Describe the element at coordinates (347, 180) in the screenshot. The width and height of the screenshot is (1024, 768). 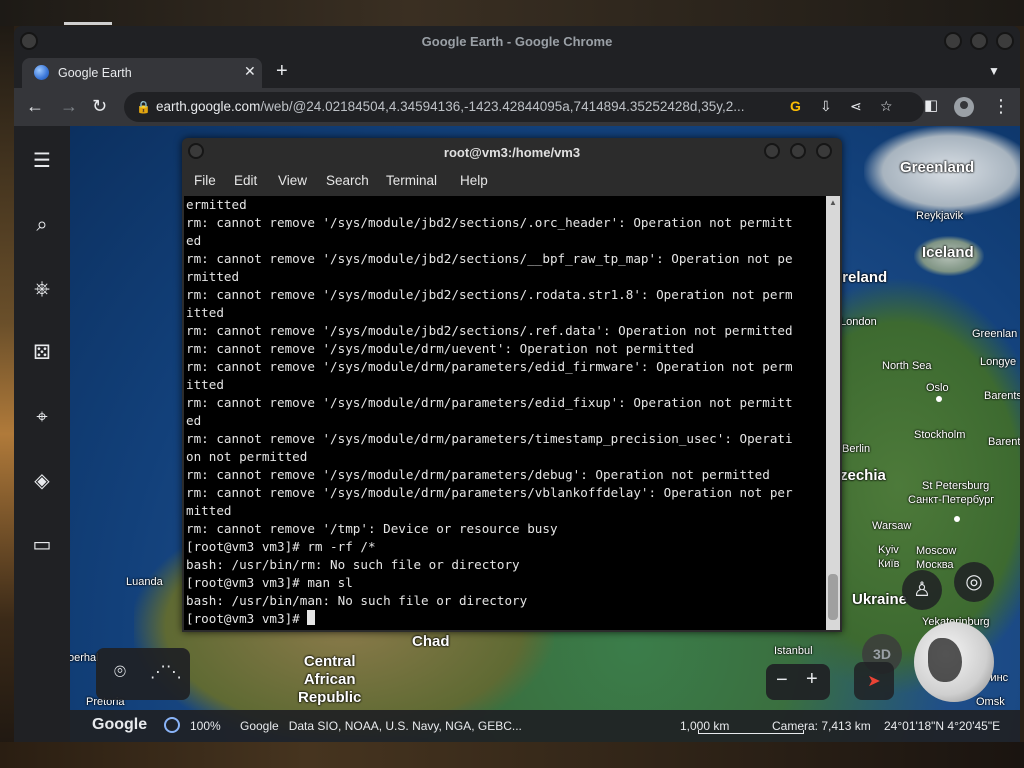
I see `menu-search: Search` at that location.